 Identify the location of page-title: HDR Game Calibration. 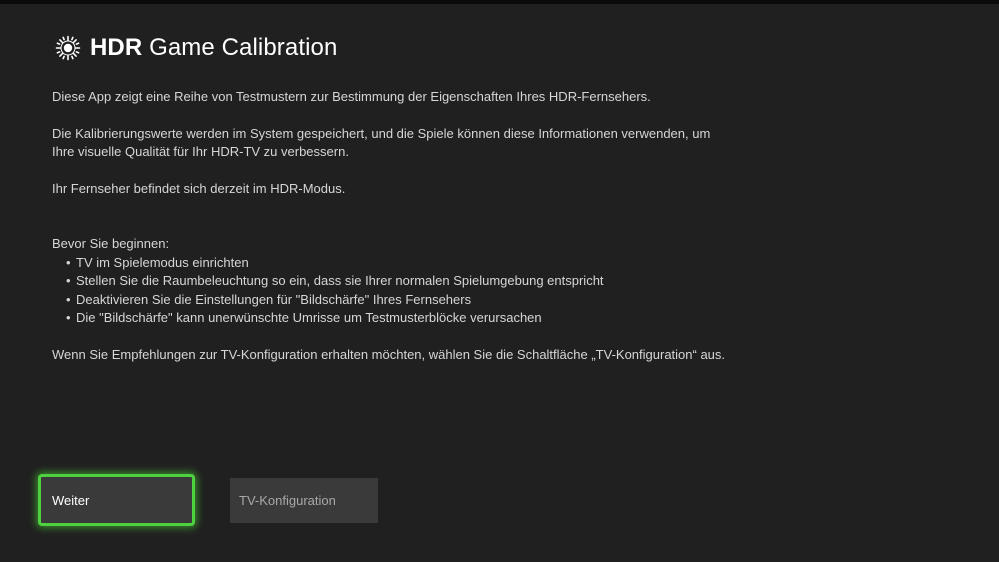
(213, 48).